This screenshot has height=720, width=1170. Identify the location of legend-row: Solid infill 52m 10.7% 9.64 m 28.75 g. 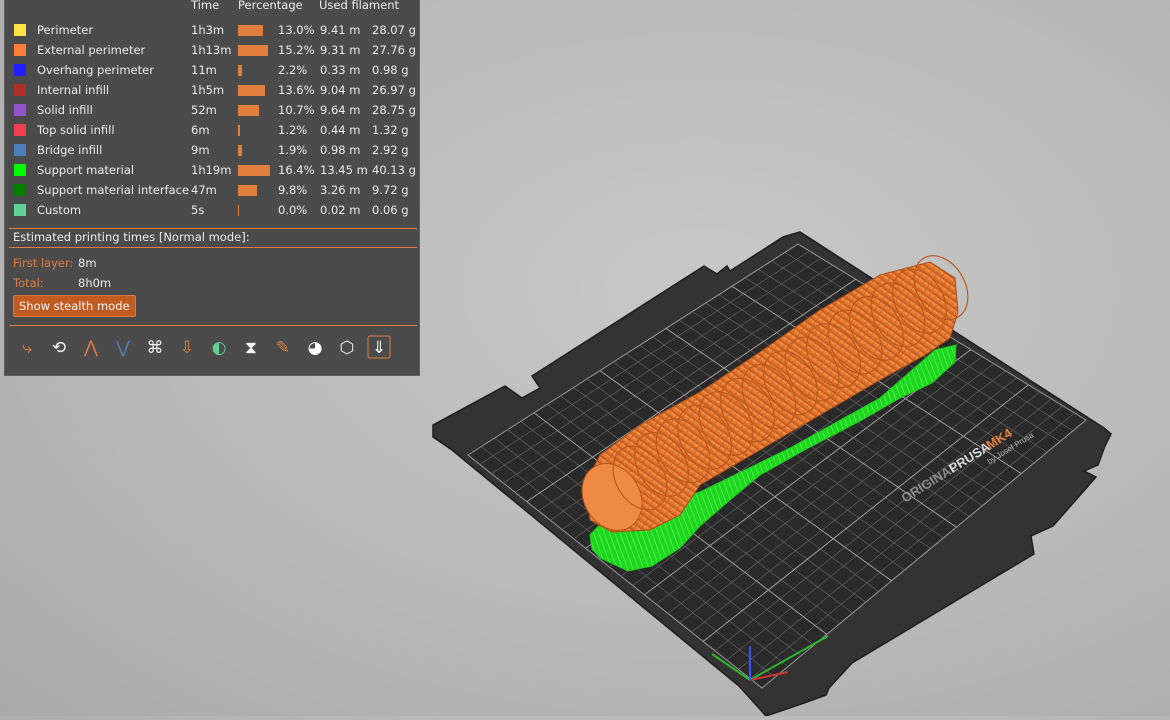
(213, 111).